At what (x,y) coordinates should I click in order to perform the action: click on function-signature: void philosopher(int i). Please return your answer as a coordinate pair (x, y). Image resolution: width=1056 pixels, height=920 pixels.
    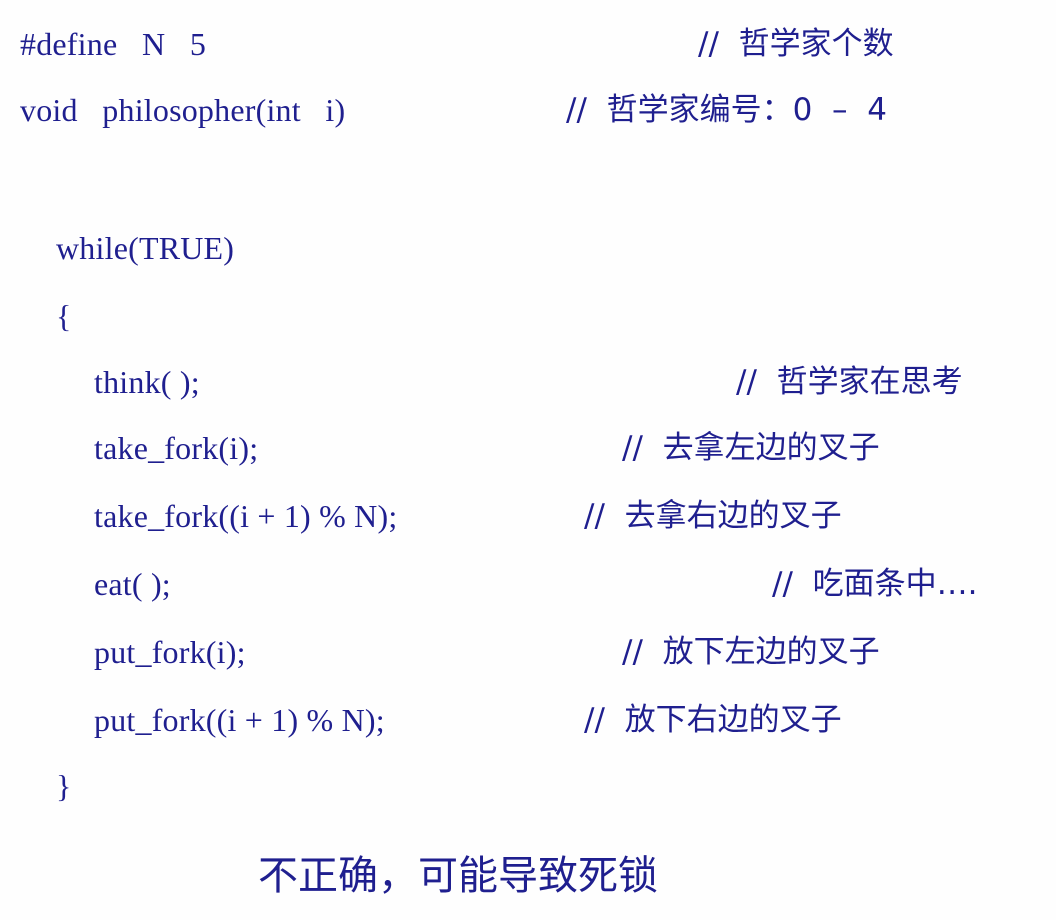
    Looking at the image, I should click on (183, 110).